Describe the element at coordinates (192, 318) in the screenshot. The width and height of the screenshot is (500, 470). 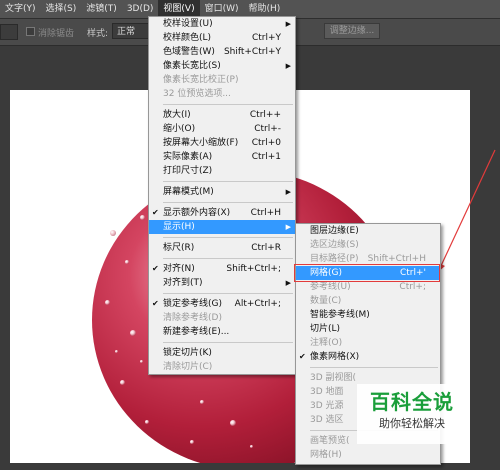
I see `menu-item-label: 清除参考线(D)` at that location.